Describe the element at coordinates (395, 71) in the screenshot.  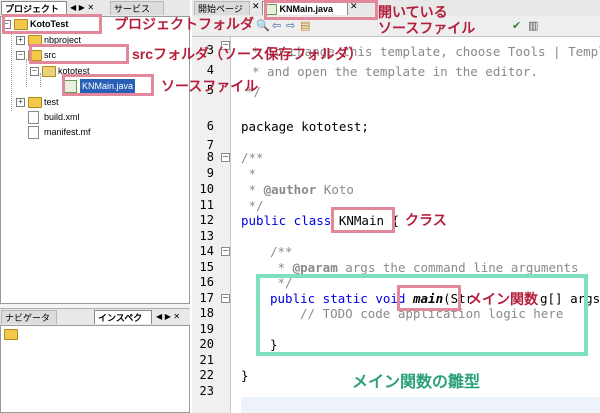
I see `code-line-4: * and open the template in the editor.` at that location.